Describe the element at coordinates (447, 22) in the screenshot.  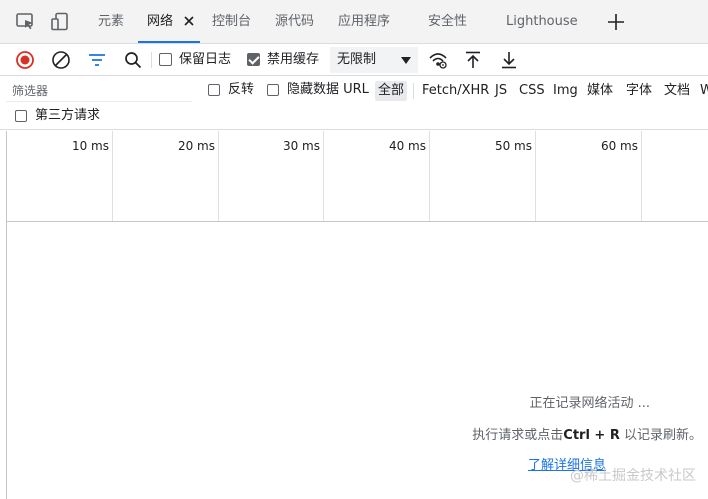
I see `tab-security: 安全性` at that location.